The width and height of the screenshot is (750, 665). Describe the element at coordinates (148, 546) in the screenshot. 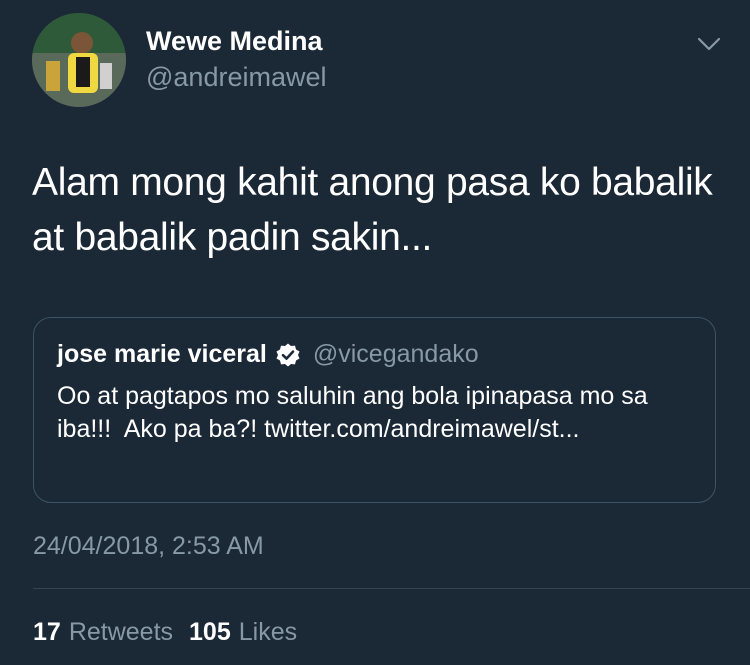

I see `tweet-timestamp: 24/04/2018, 2:53 AM` at that location.